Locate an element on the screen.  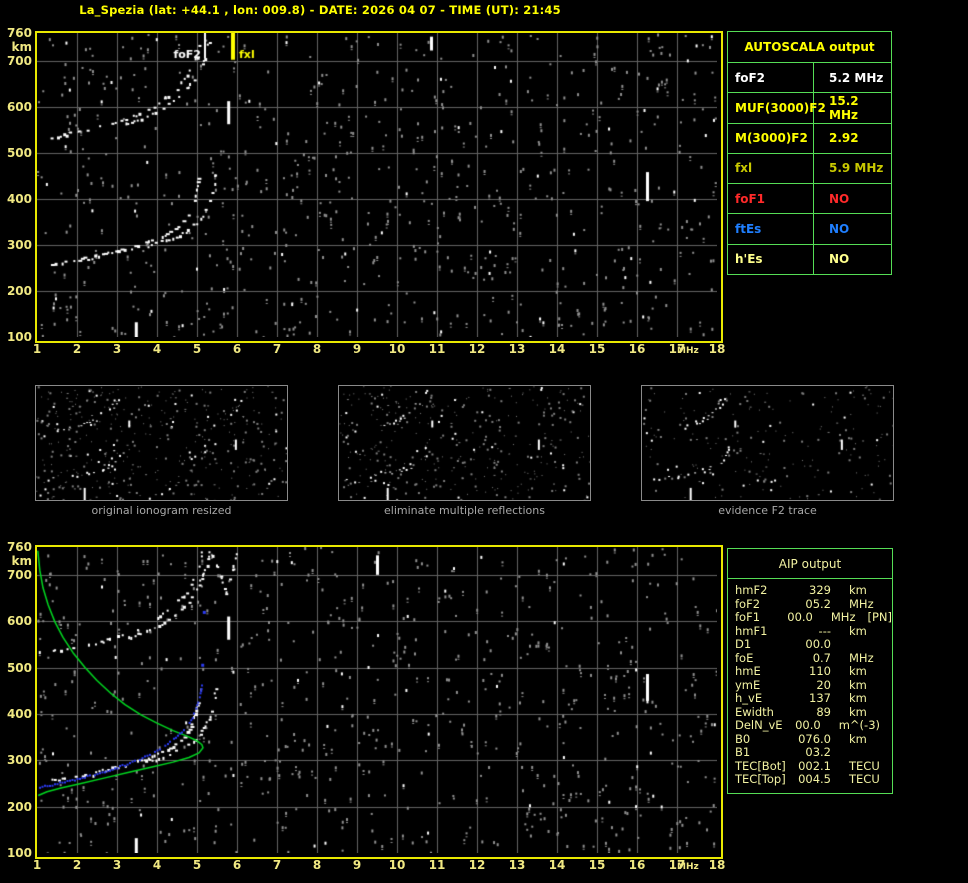
autoscala-row-value: 5.2 MHz is located at coordinates (856, 77).